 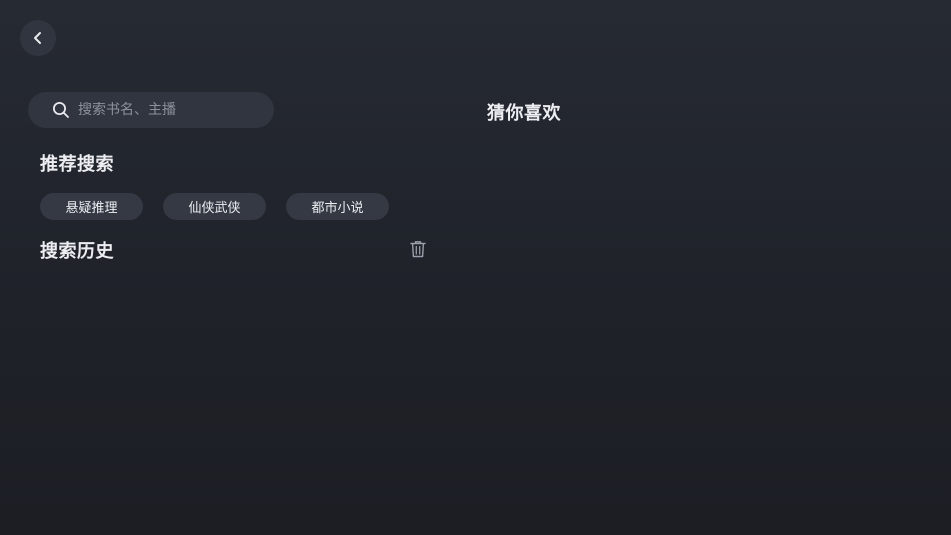 I want to click on guess-you-like-title: 猜你喜欢, so click(x=524, y=113).